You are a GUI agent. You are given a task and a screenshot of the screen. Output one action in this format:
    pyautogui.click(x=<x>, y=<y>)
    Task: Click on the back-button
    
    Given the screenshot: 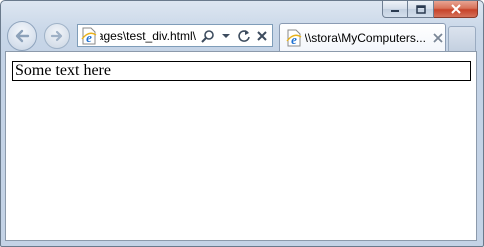 What is the action you would take?
    pyautogui.click(x=22, y=36)
    